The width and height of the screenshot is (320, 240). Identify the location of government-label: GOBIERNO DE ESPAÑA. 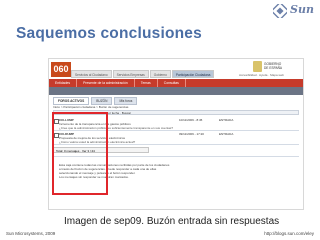
(273, 66).